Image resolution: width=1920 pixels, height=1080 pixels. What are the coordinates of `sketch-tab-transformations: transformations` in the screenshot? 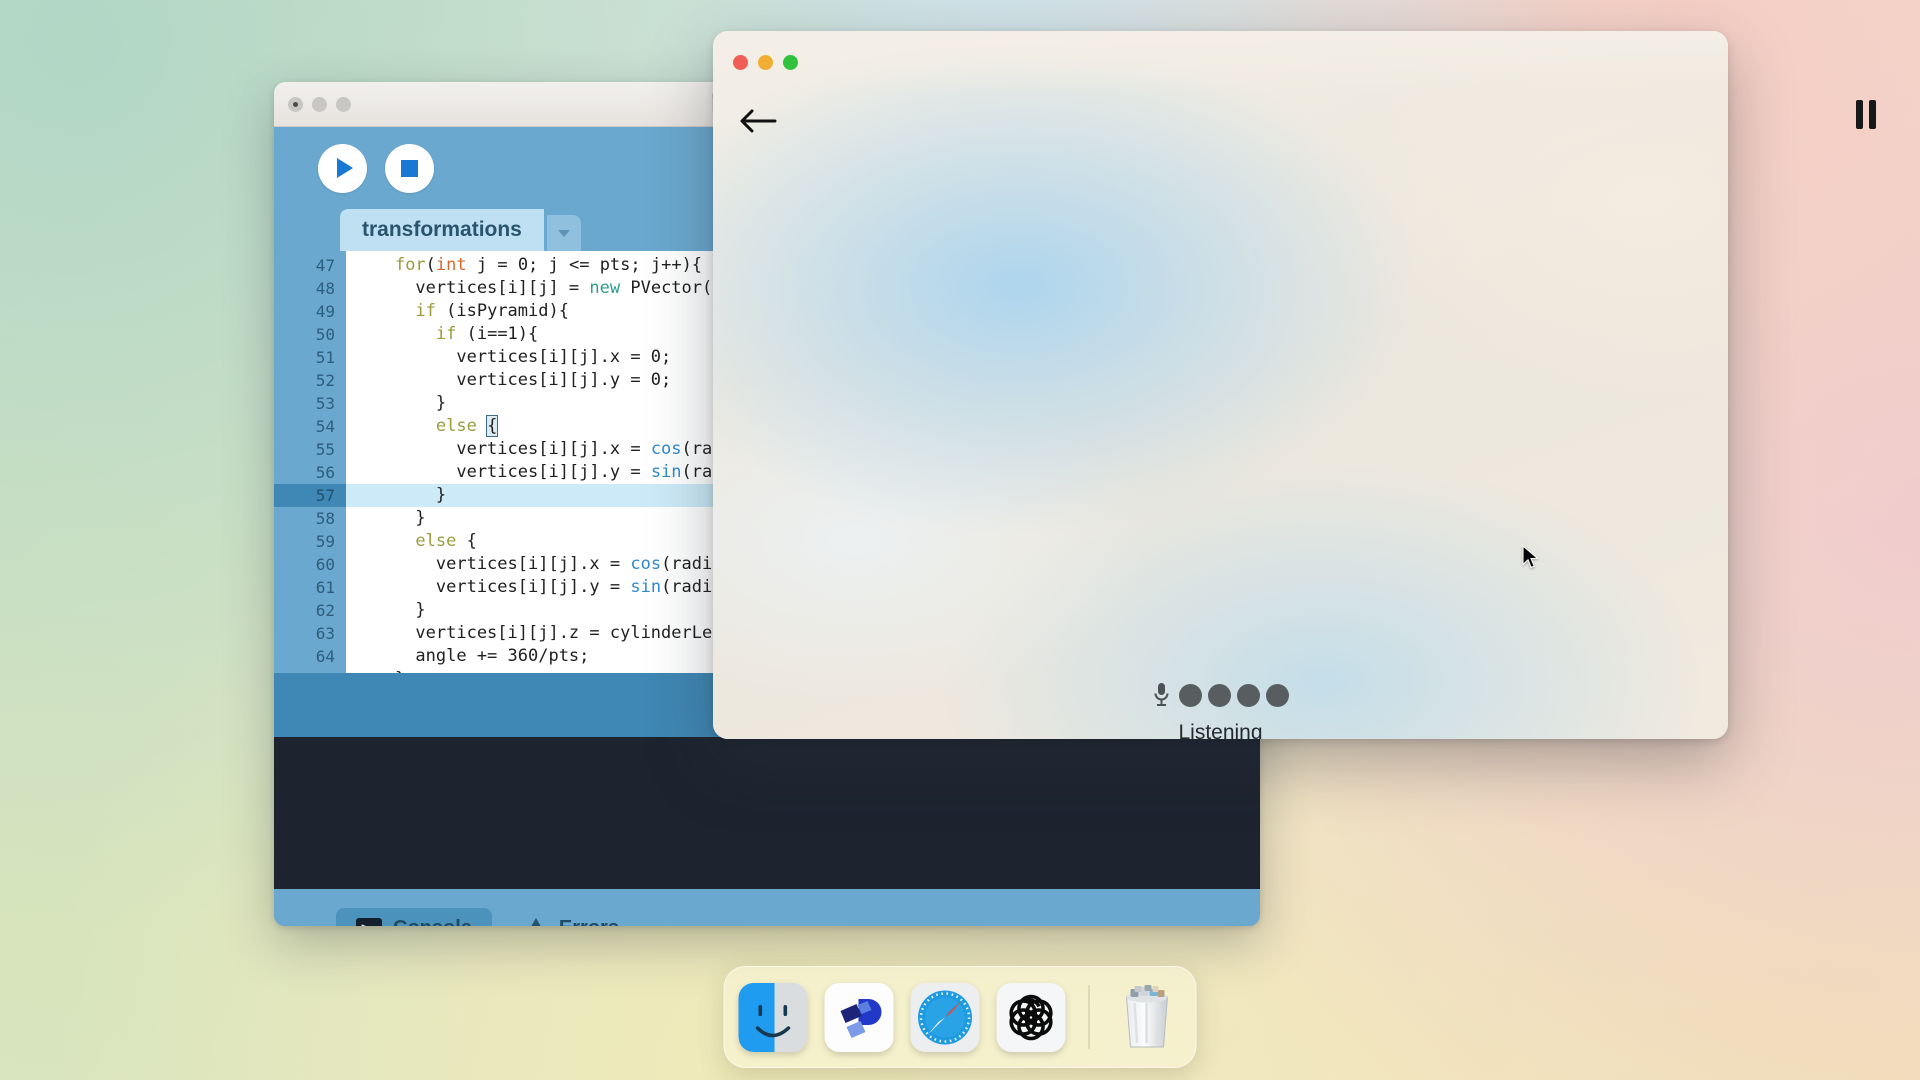 It's located at (442, 230).